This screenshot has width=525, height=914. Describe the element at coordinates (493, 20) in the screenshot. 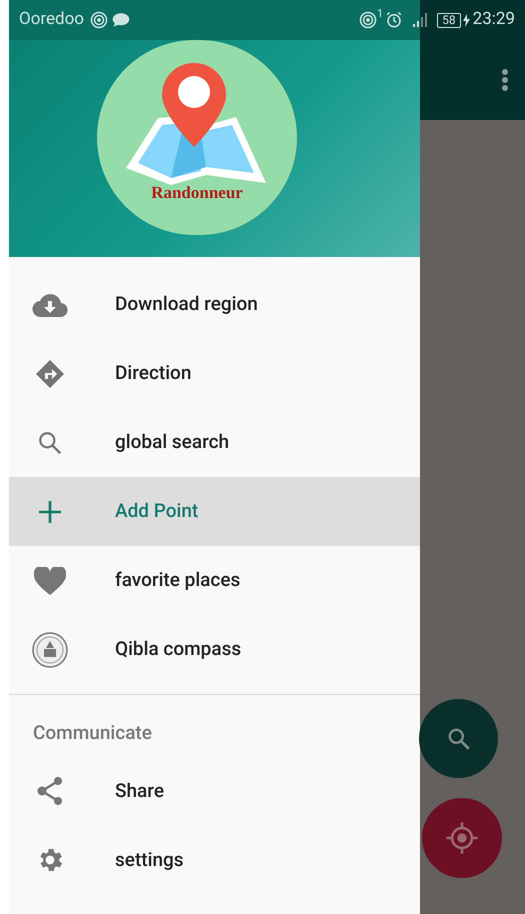

I see `clock: 23:29` at that location.